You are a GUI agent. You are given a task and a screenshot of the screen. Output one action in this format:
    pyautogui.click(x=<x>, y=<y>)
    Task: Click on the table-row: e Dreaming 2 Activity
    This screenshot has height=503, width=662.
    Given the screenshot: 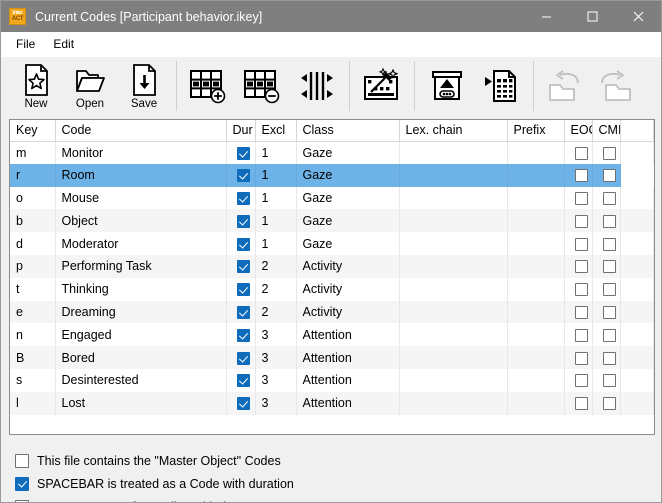 What is the action you would take?
    pyautogui.click(x=332, y=312)
    